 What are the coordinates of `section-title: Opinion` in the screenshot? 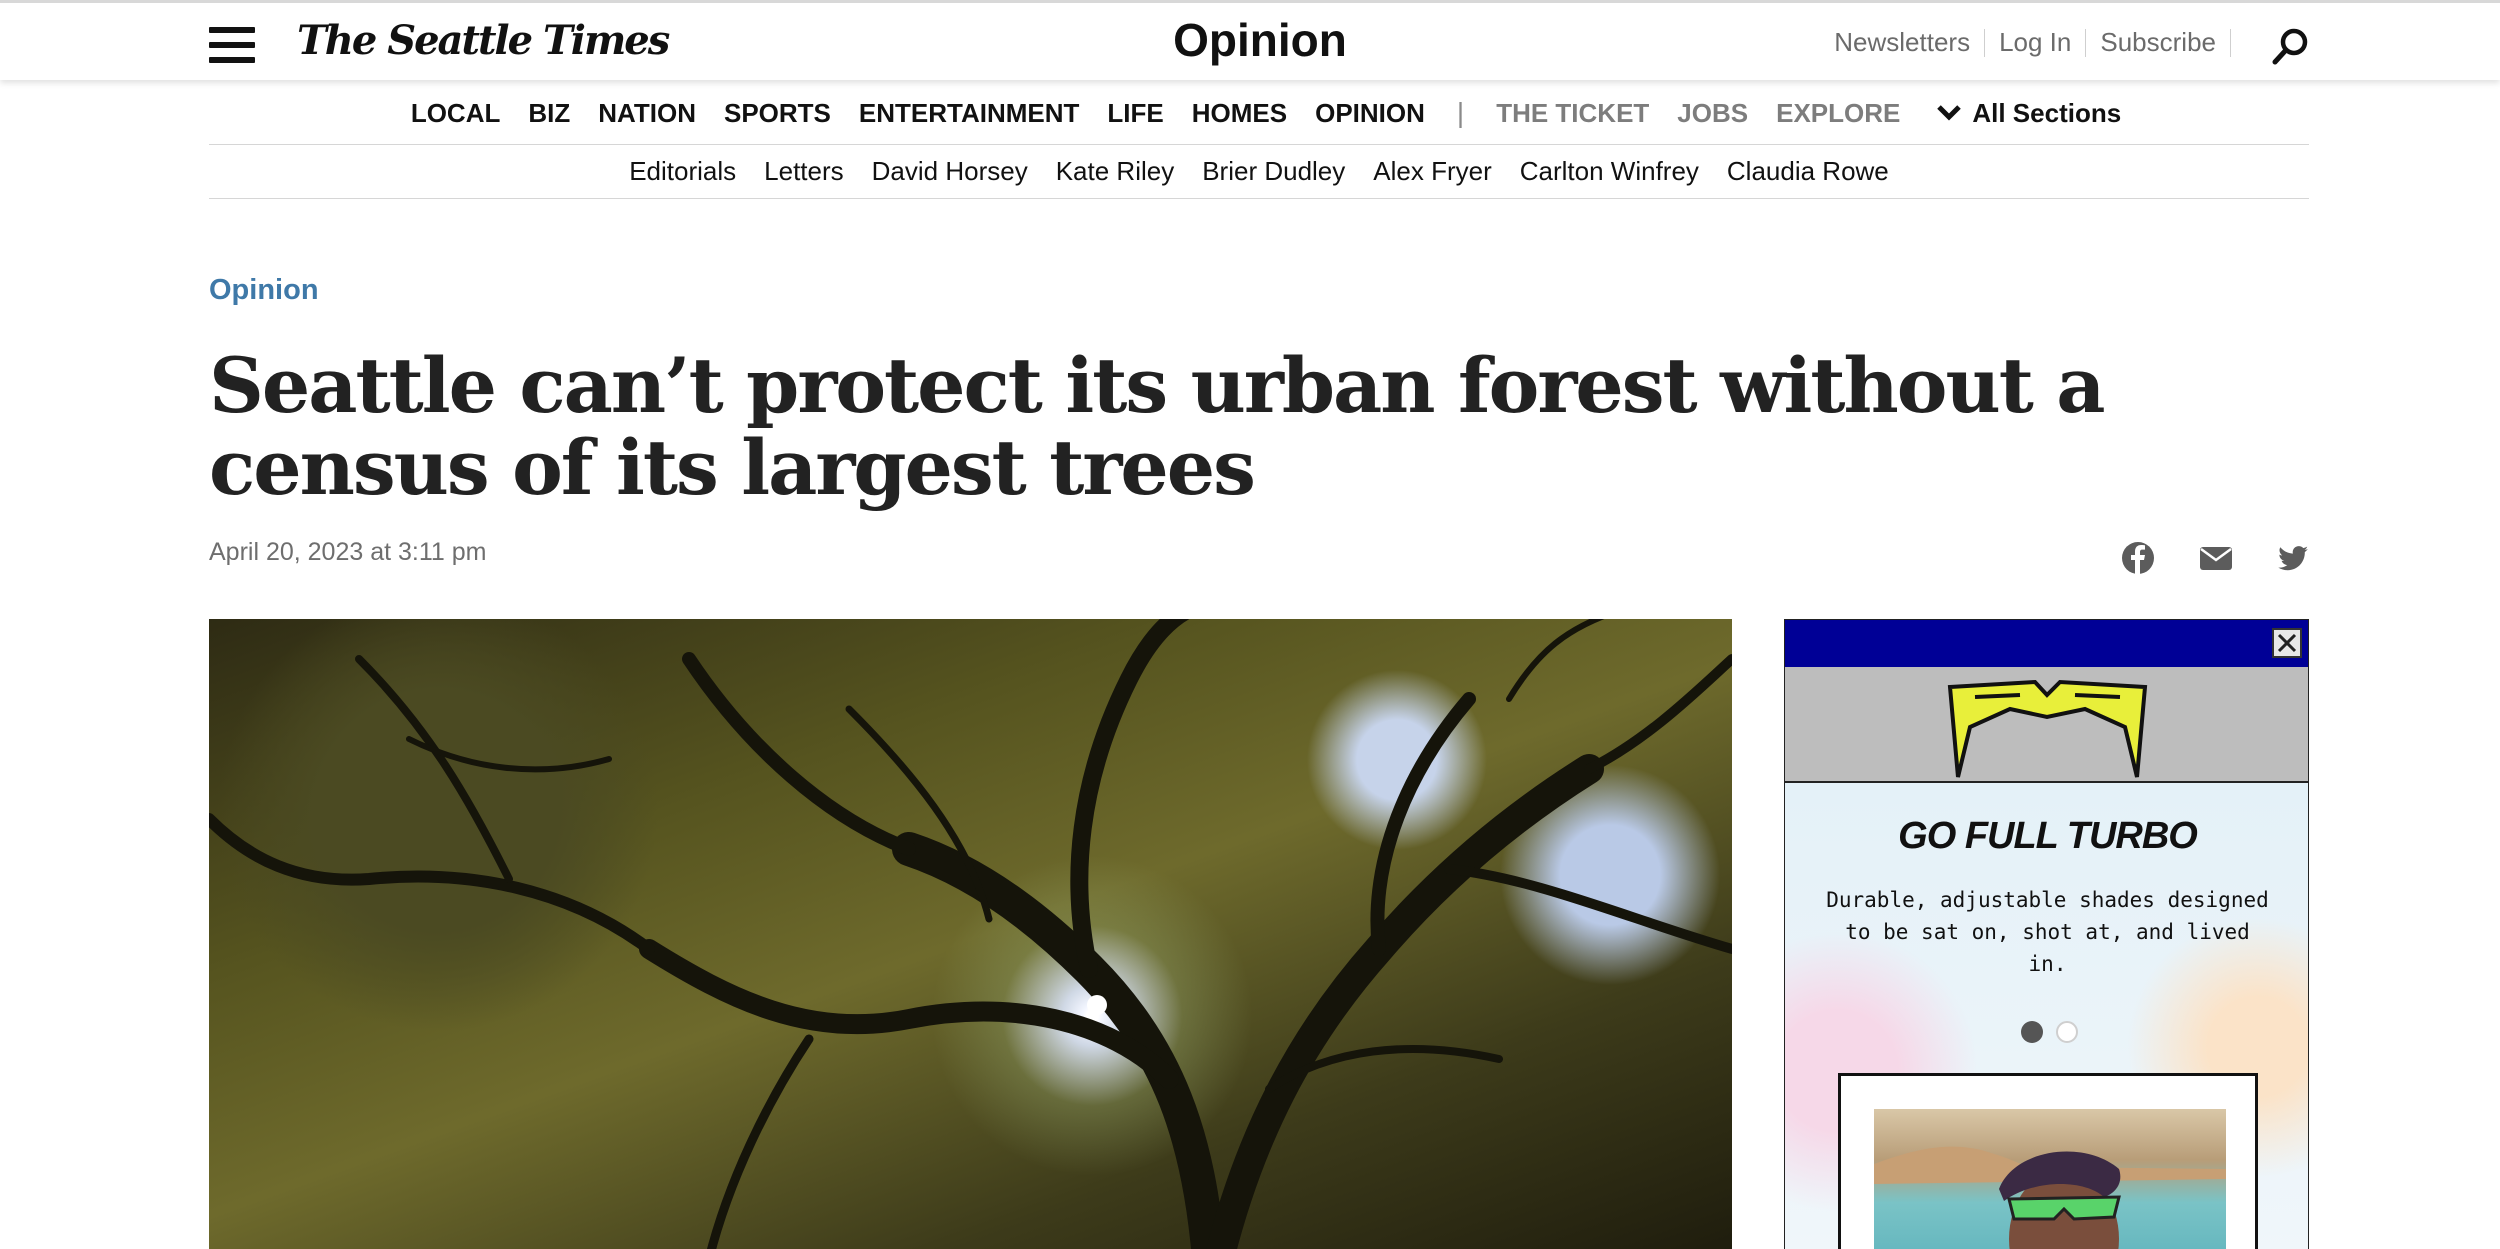 It's located at (1260, 40).